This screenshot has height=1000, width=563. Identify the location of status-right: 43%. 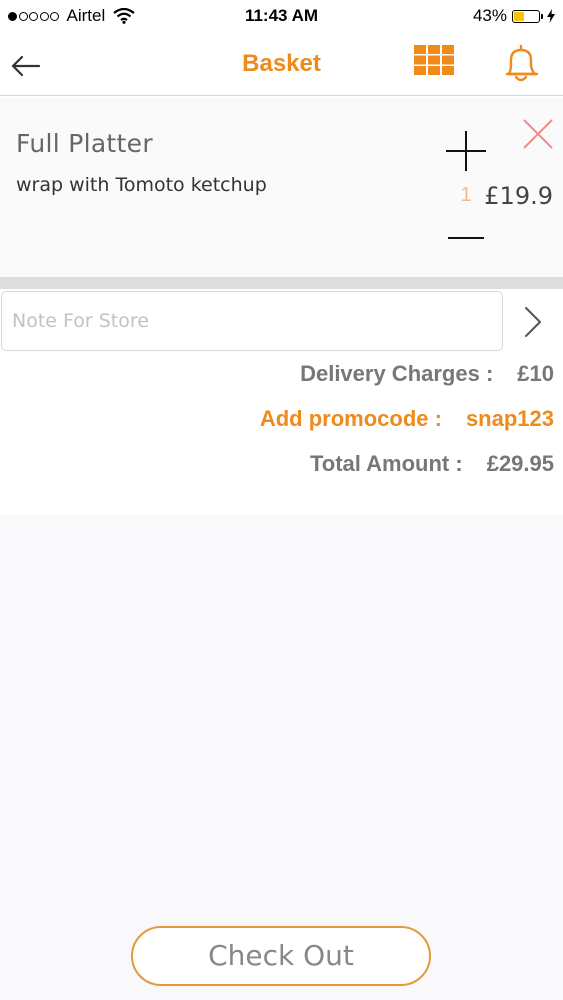
(514, 16).